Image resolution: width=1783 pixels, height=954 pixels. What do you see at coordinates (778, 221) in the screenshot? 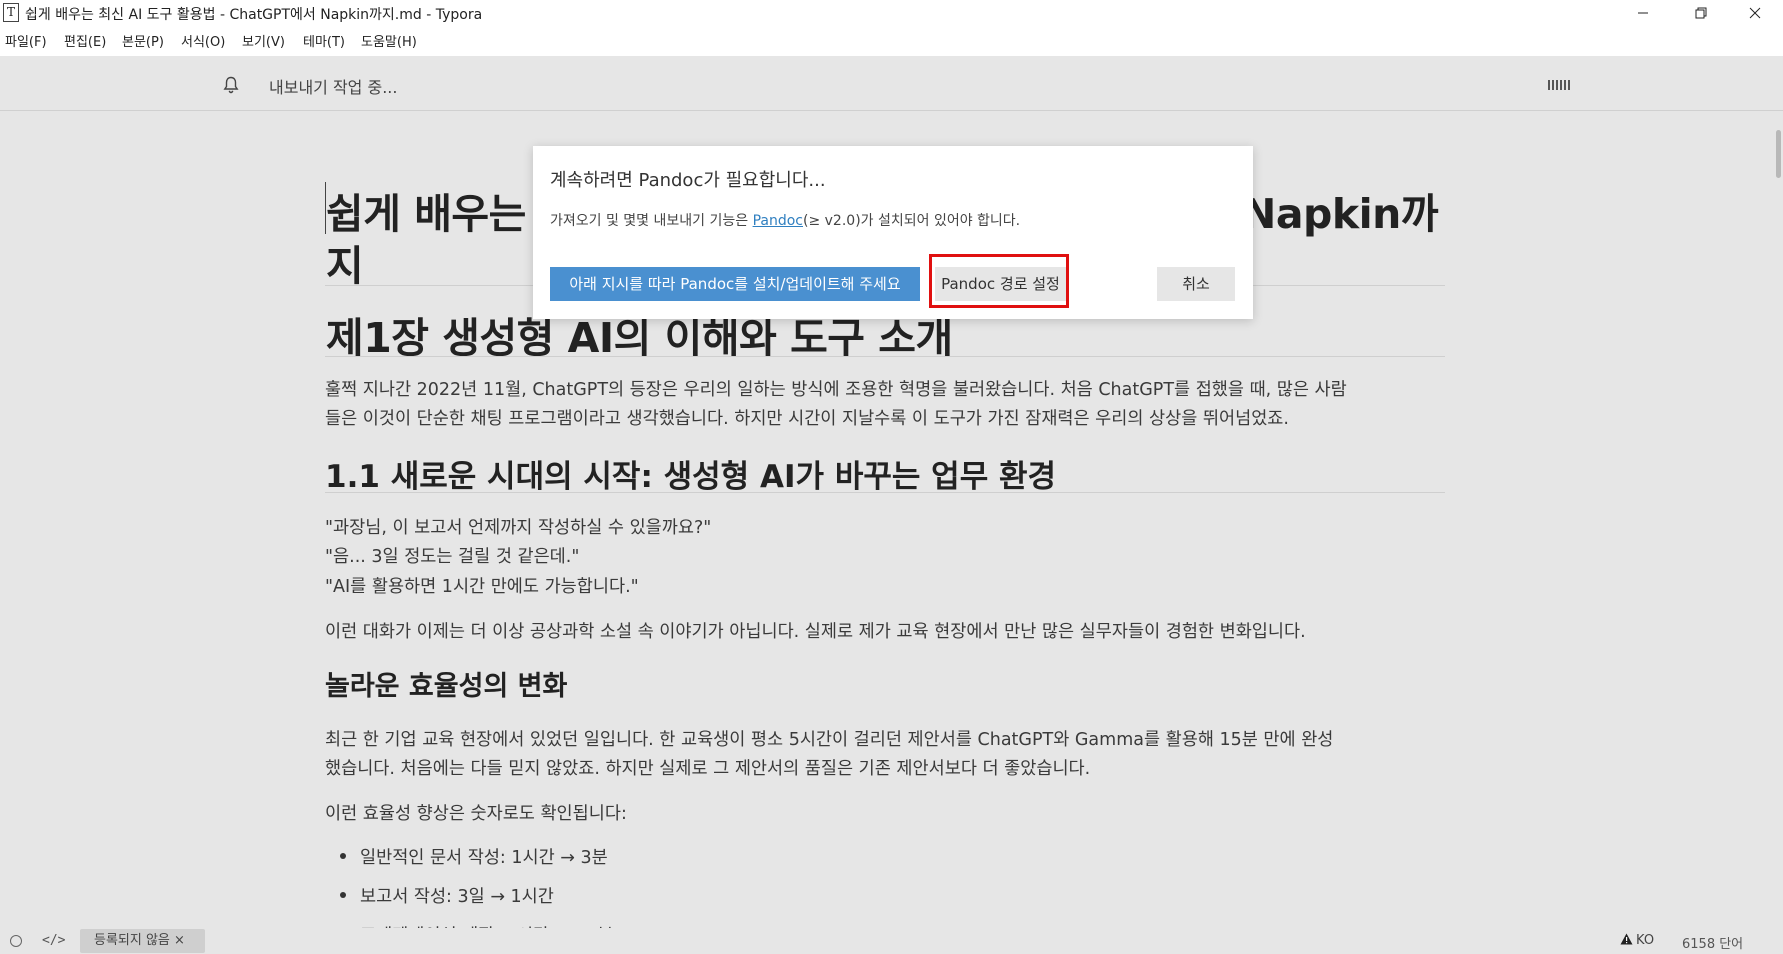
I see `pandoc-link: Pandoc` at bounding box center [778, 221].